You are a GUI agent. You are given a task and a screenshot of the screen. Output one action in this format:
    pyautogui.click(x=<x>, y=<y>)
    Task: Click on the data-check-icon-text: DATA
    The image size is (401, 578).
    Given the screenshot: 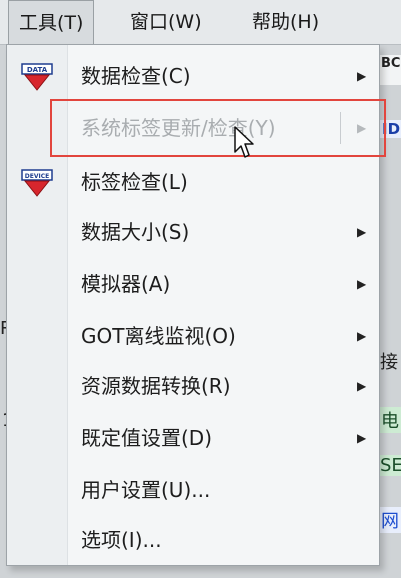 What is the action you would take?
    pyautogui.click(x=37, y=70)
    